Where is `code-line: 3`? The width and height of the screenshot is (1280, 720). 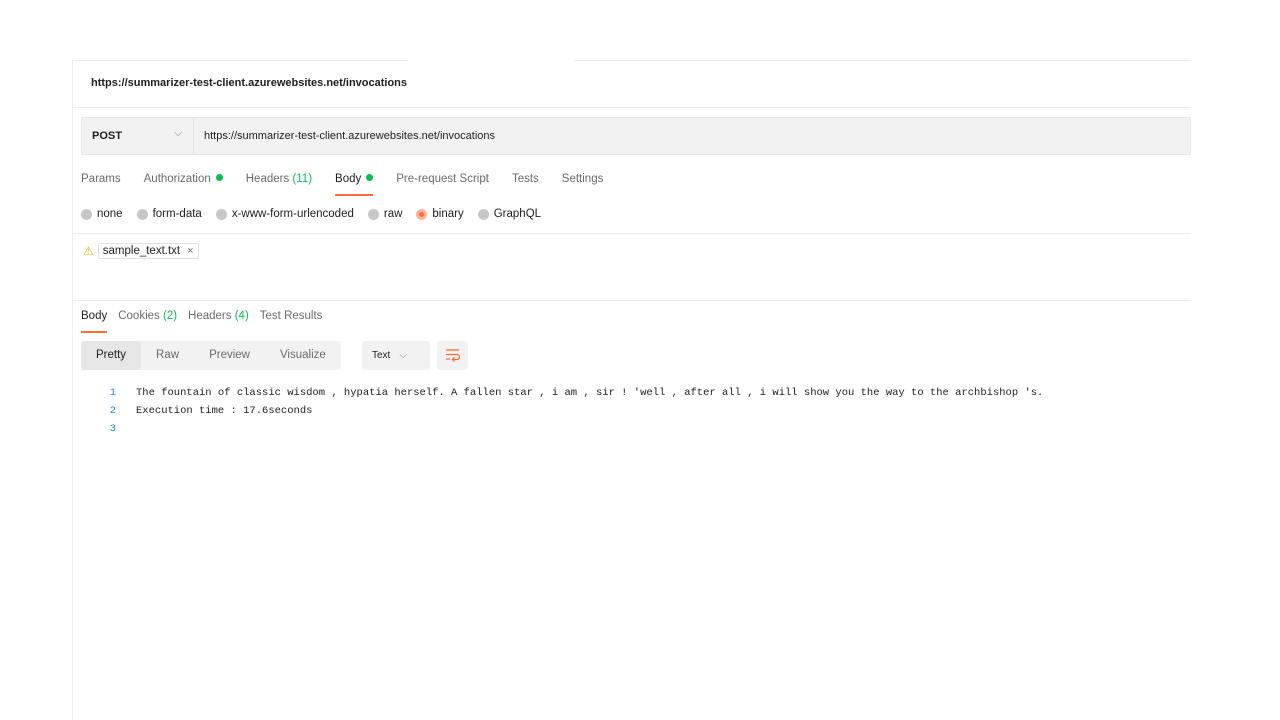 code-line: 3 is located at coordinates (567, 429).